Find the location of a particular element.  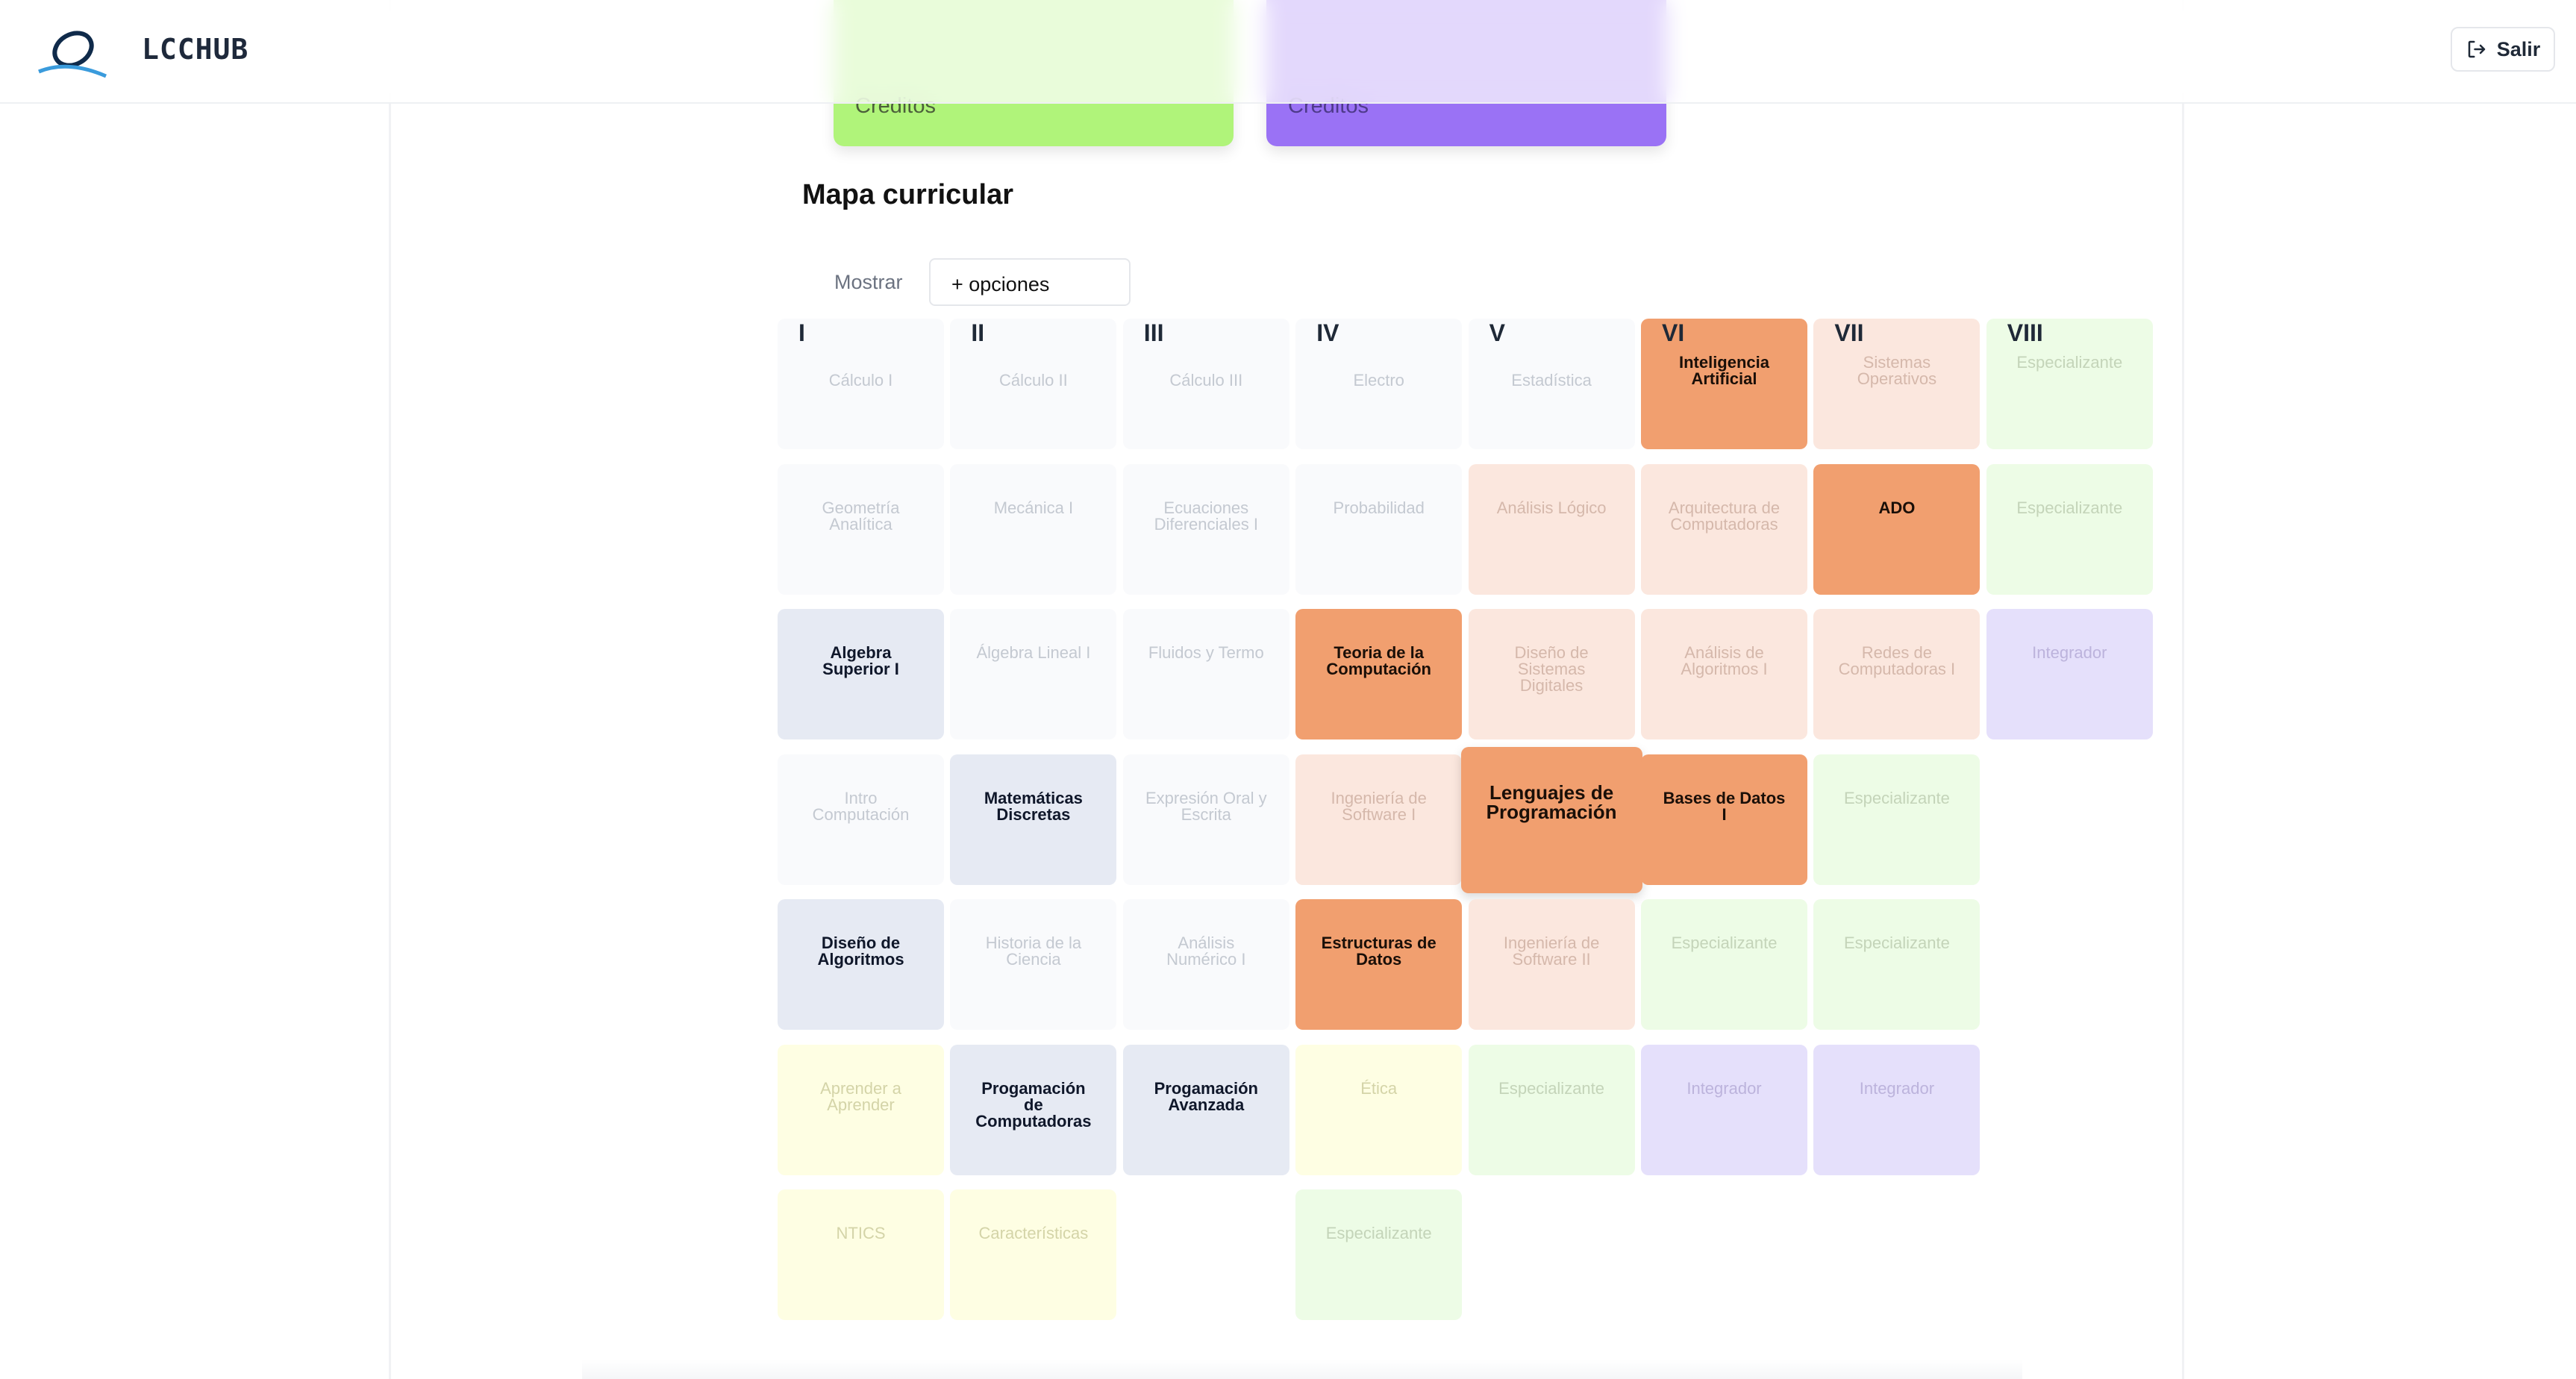

course-card: Expresión Oral y Escrita is located at coordinates (1205, 819).